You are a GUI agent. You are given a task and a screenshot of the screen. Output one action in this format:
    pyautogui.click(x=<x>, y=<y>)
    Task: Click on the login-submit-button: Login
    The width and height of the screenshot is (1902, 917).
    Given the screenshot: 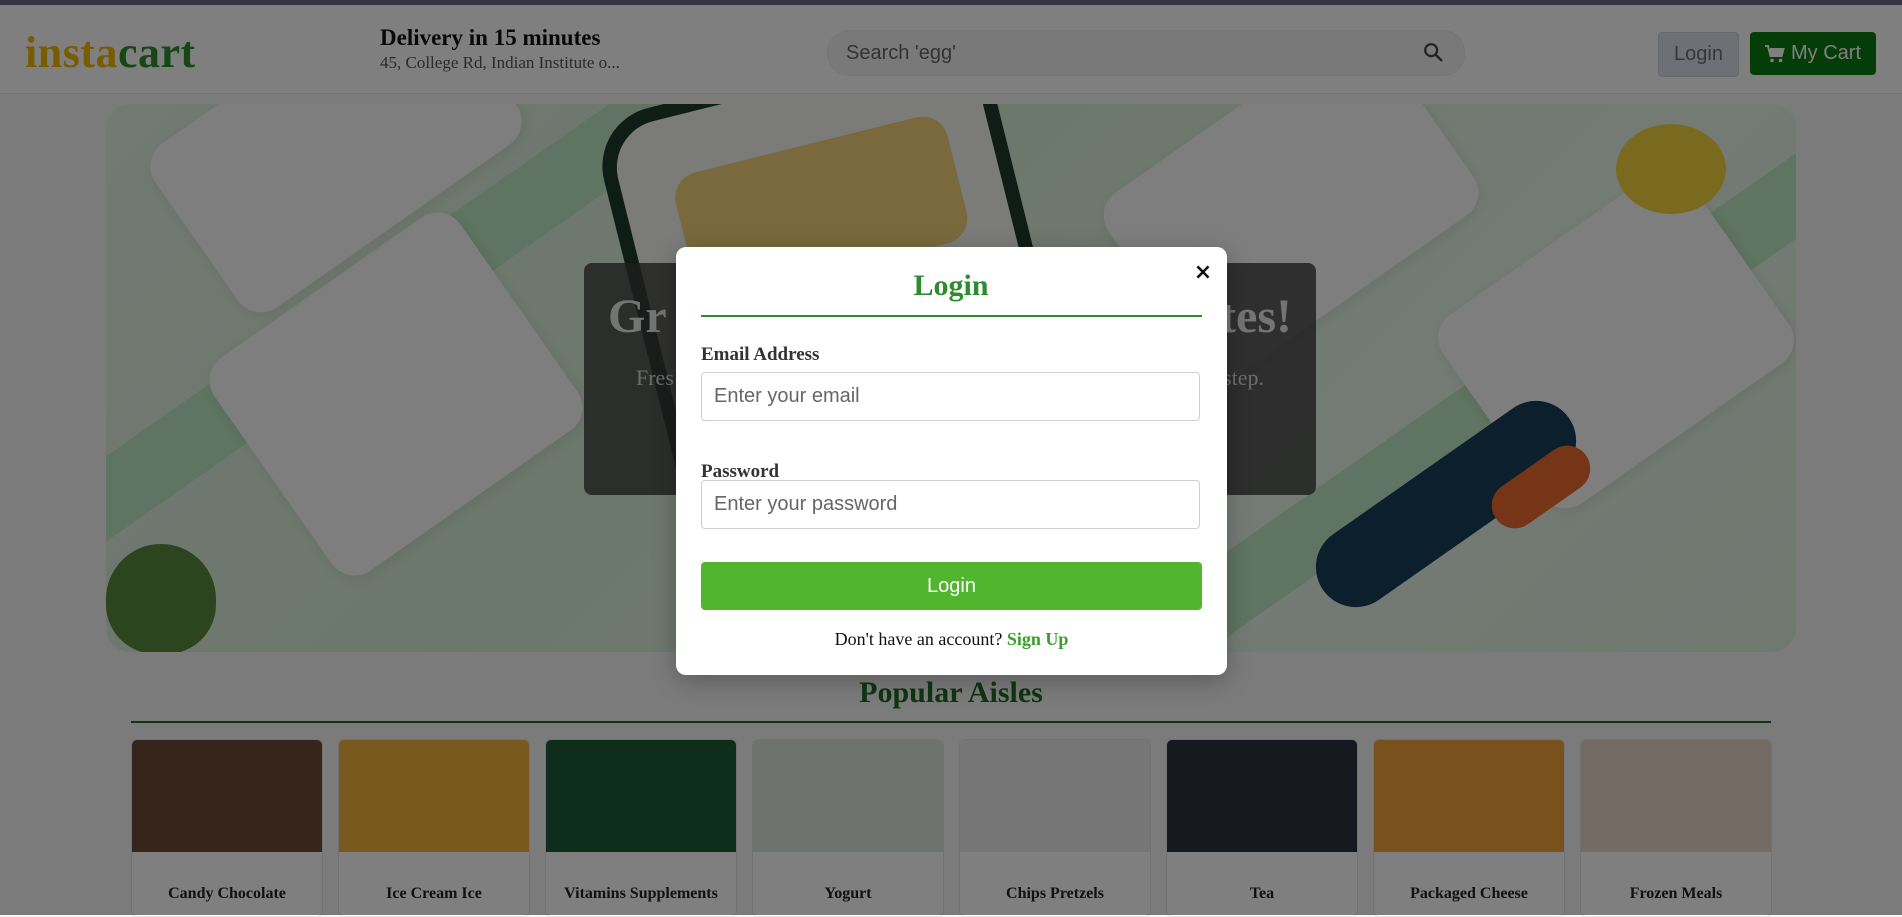 What is the action you would take?
    pyautogui.click(x=951, y=586)
    